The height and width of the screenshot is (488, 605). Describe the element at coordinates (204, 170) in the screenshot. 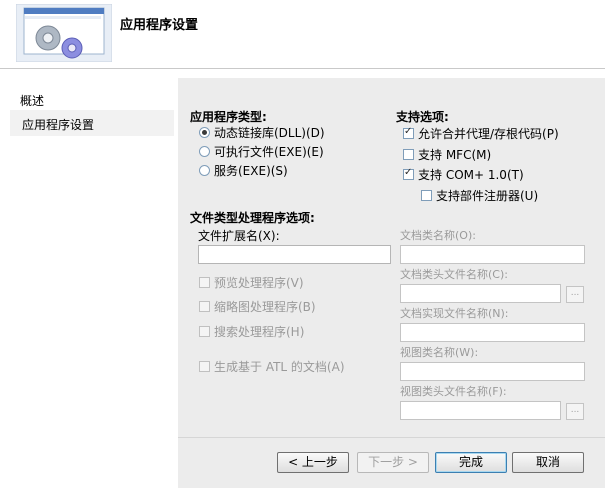

I see `radio-service-control` at that location.